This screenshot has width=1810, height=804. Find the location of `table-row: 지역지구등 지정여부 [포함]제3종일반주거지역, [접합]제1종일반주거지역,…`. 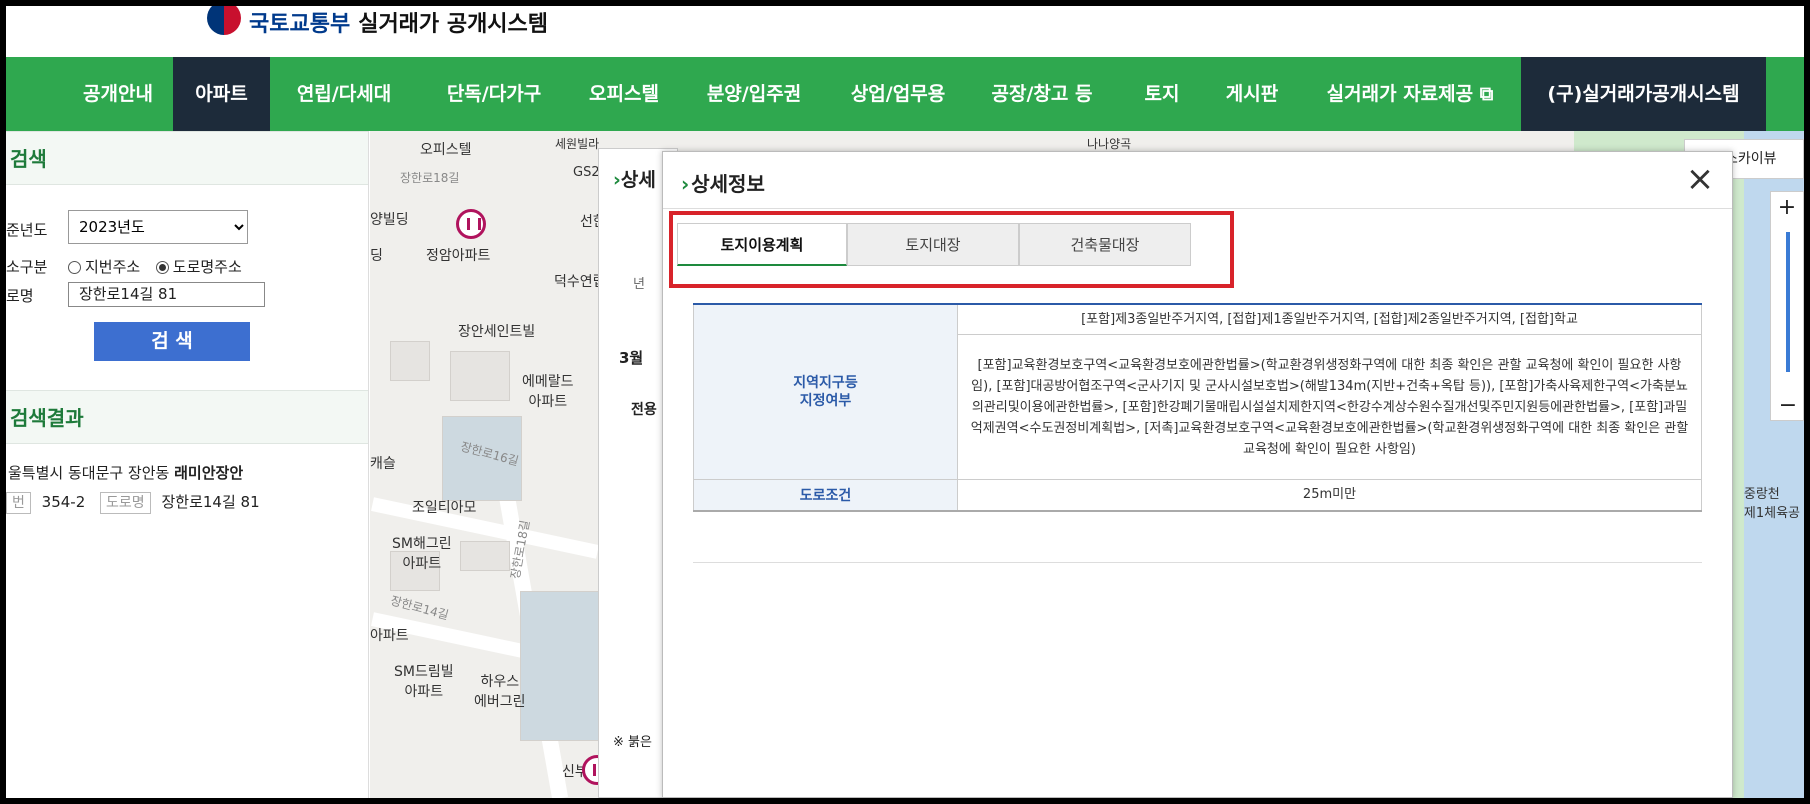

table-row: 지역지구등 지정여부 [포함]제3종일반주거지역, [접합]제1종일반주거지역,… is located at coordinates (1197, 391).